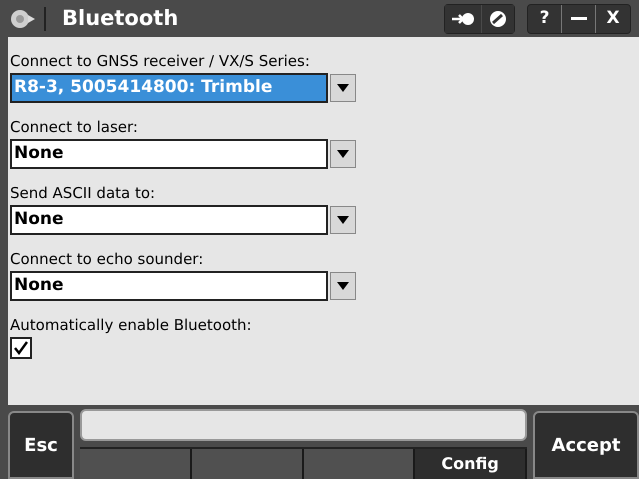  Describe the element at coordinates (131, 325) in the screenshot. I see `checkbox-label: Automatically enable Bluetooth:` at that location.